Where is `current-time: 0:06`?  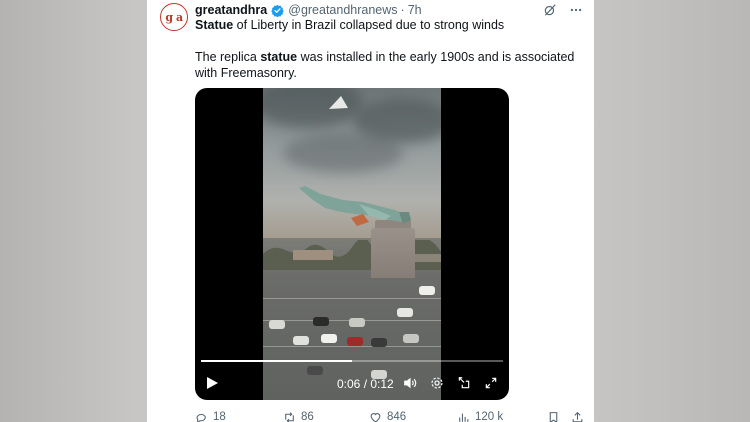
current-time: 0:06 is located at coordinates (349, 384).